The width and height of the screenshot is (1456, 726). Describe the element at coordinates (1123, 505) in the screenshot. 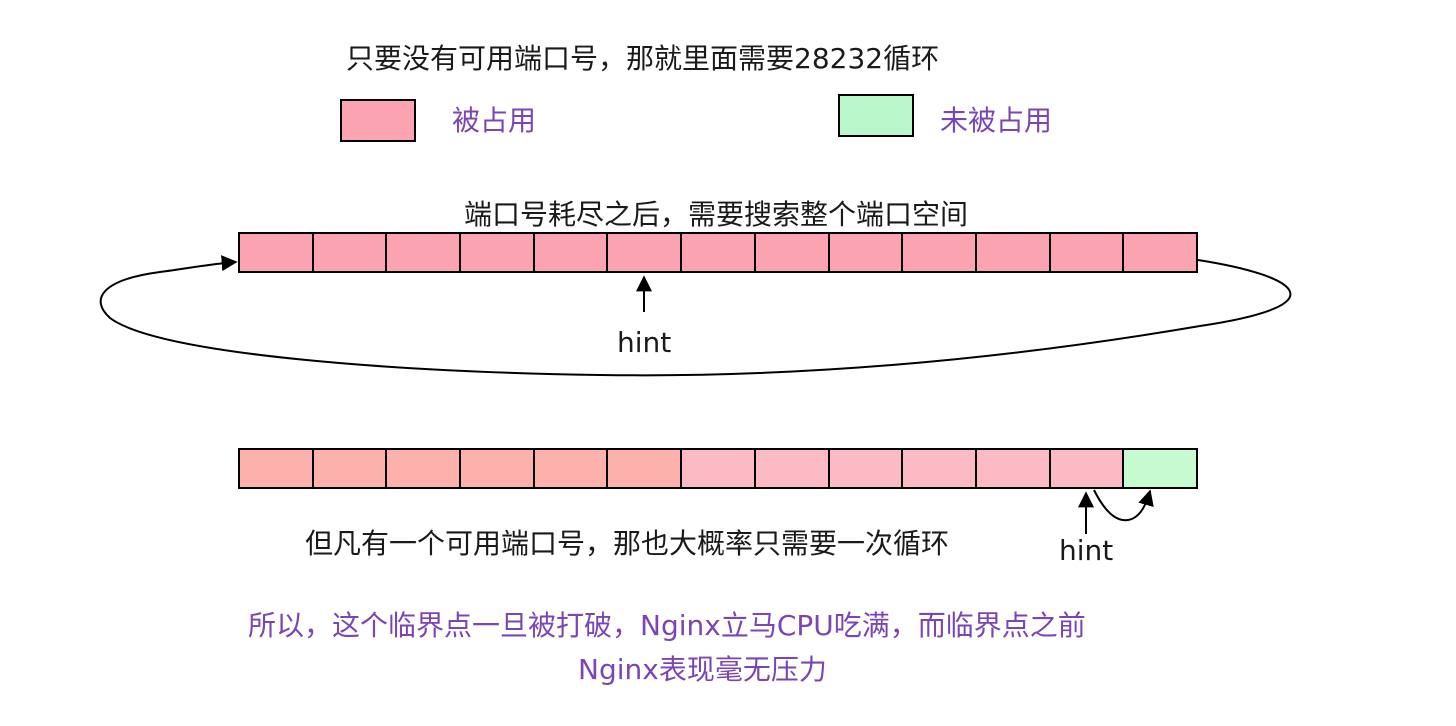

I see `next-free-arrow` at that location.